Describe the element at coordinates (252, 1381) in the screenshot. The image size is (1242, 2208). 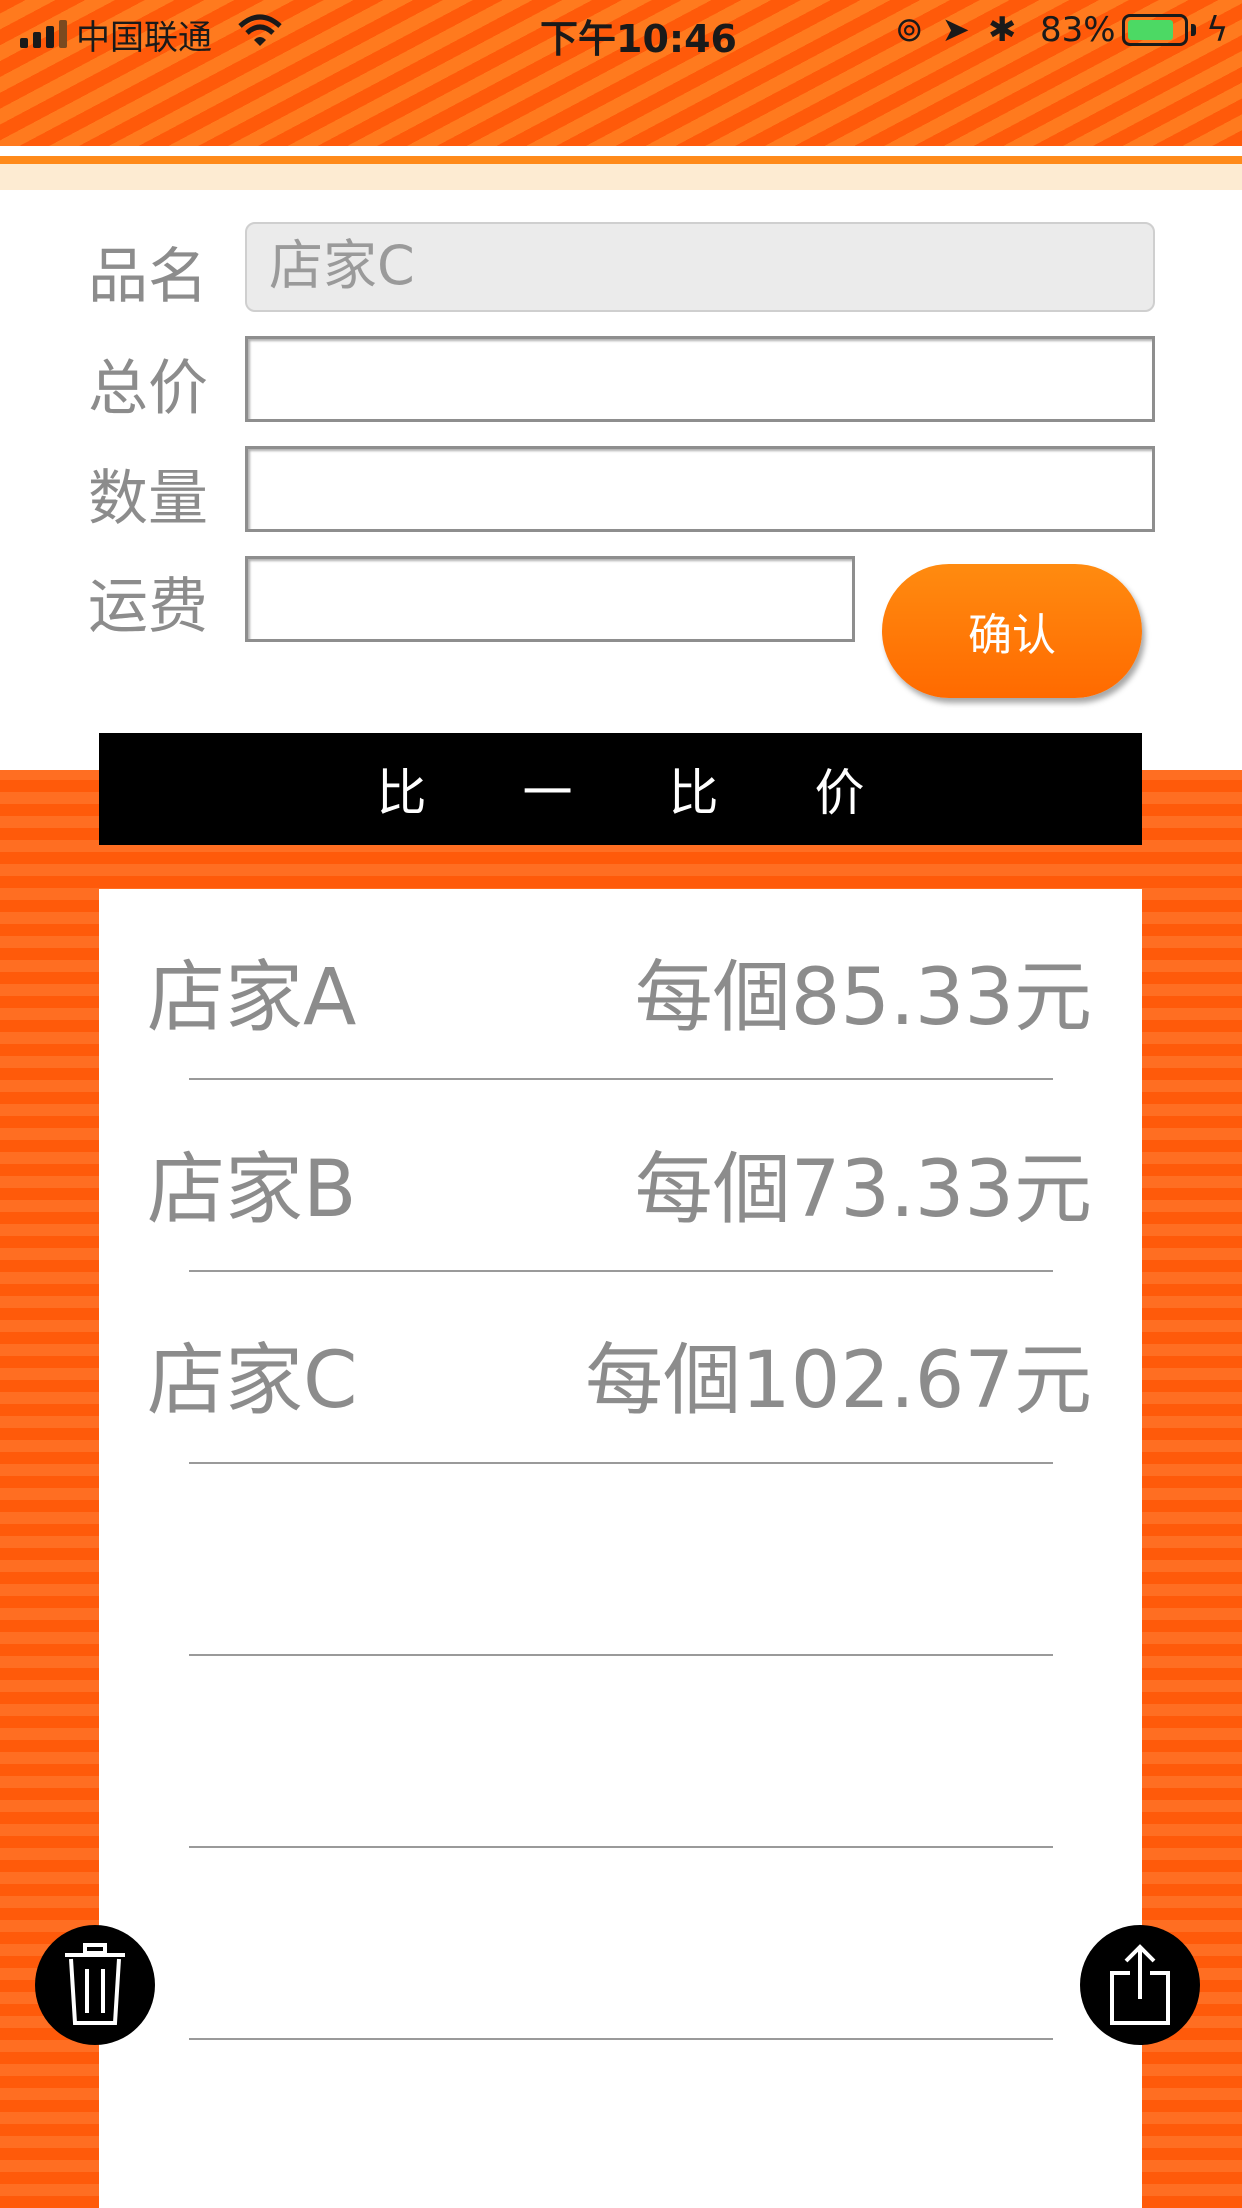
I see `store-name: 店家C` at that location.